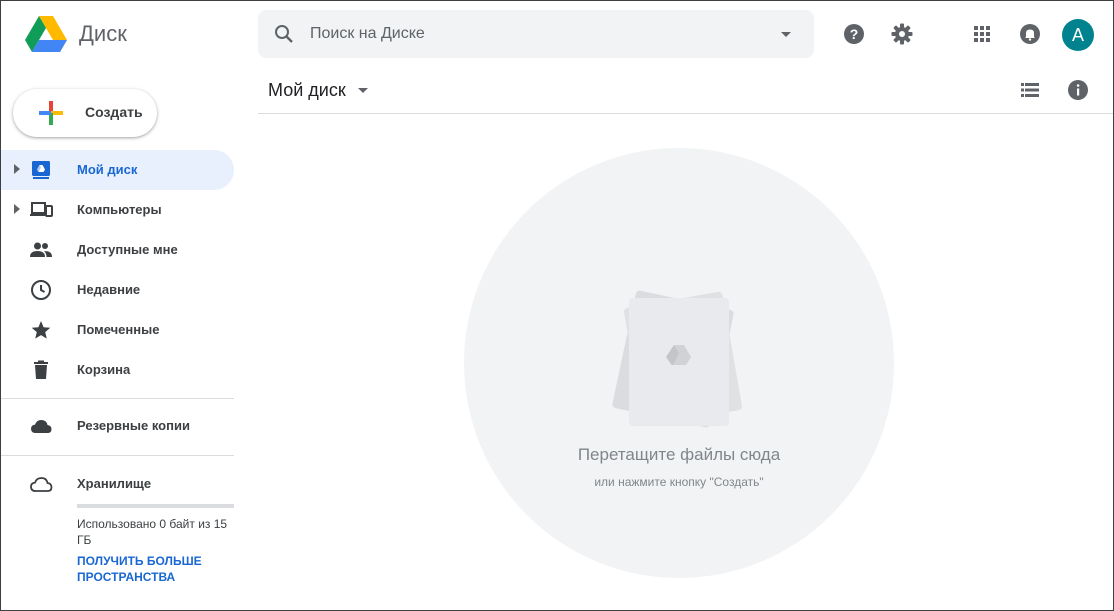  I want to click on help-icon: ?, so click(854, 34).